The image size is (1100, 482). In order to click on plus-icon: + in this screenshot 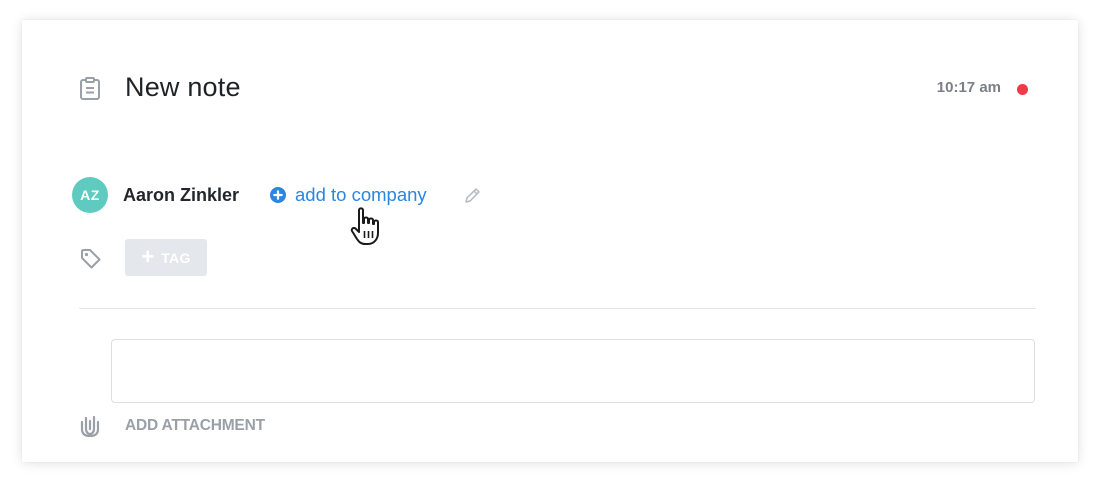, I will do `click(148, 256)`.